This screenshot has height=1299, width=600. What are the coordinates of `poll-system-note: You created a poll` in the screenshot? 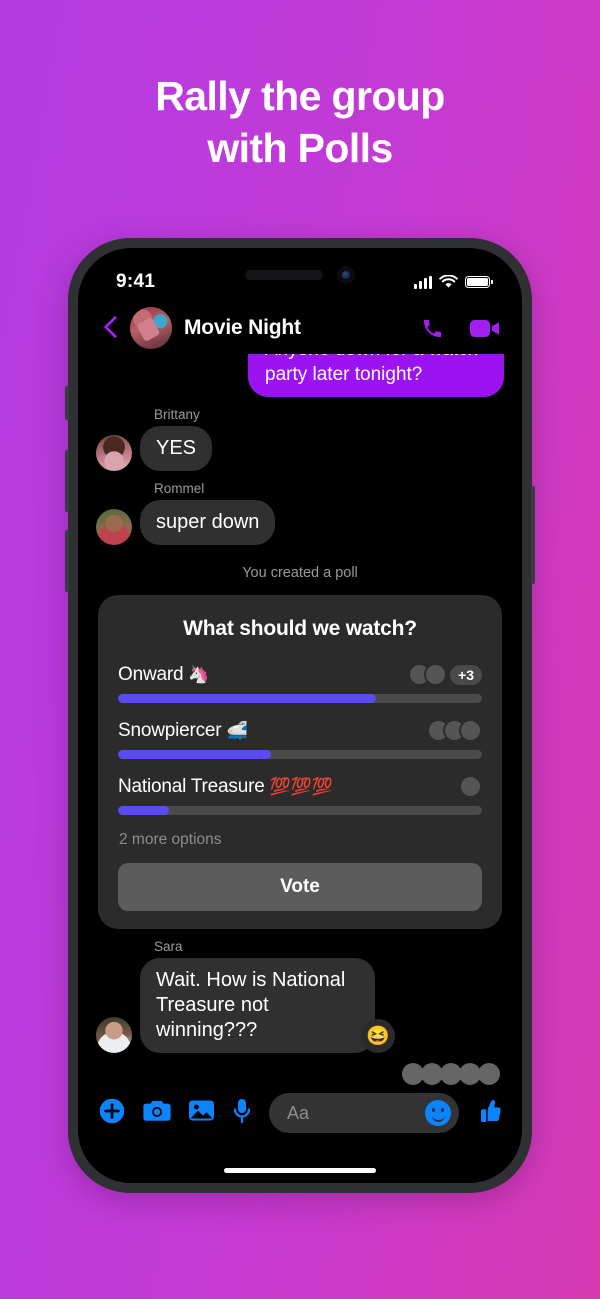 It's located at (300, 573).